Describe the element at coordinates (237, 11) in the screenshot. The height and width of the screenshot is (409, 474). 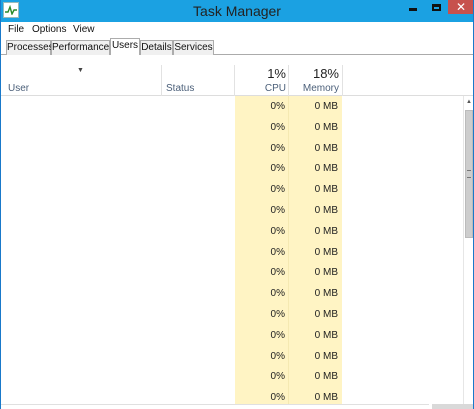
I see `title-bar: Task Manager ✕` at that location.